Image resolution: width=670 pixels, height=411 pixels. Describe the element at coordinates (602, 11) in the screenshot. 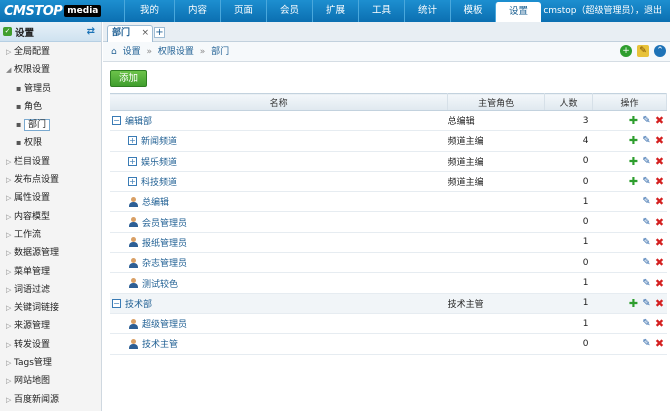

I see `user-info: cmstop（超级管理员），退出` at that location.